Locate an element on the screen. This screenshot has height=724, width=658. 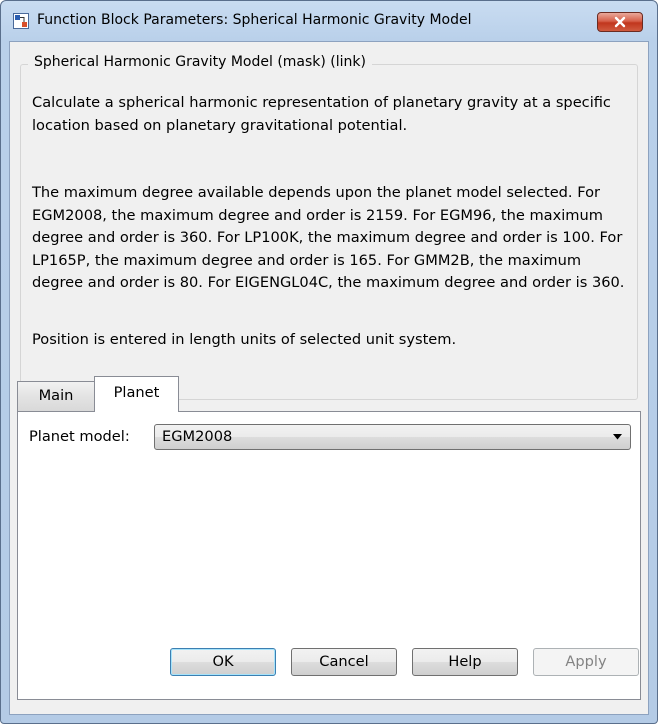
close-x-icon is located at coordinates (620, 22).